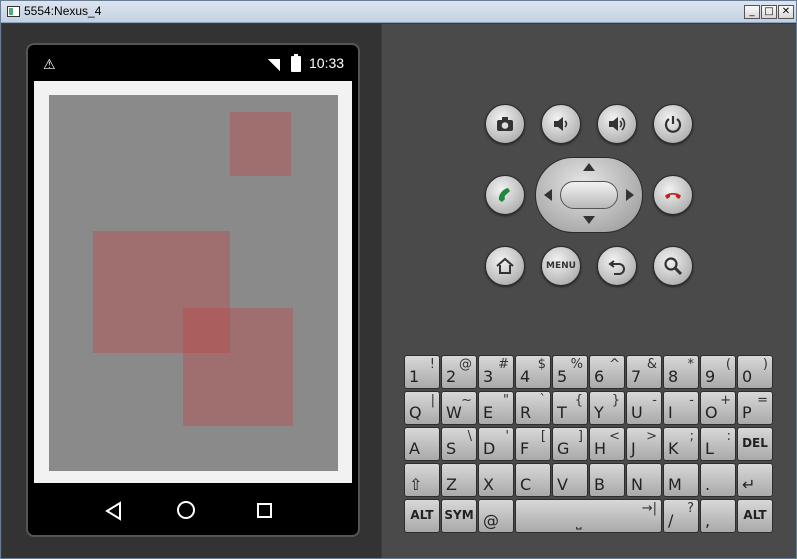 The width and height of the screenshot is (797, 559). Describe the element at coordinates (398, 12) in the screenshot. I see `title-bar: 5554:Nexus_4 _ □ ✕` at that location.